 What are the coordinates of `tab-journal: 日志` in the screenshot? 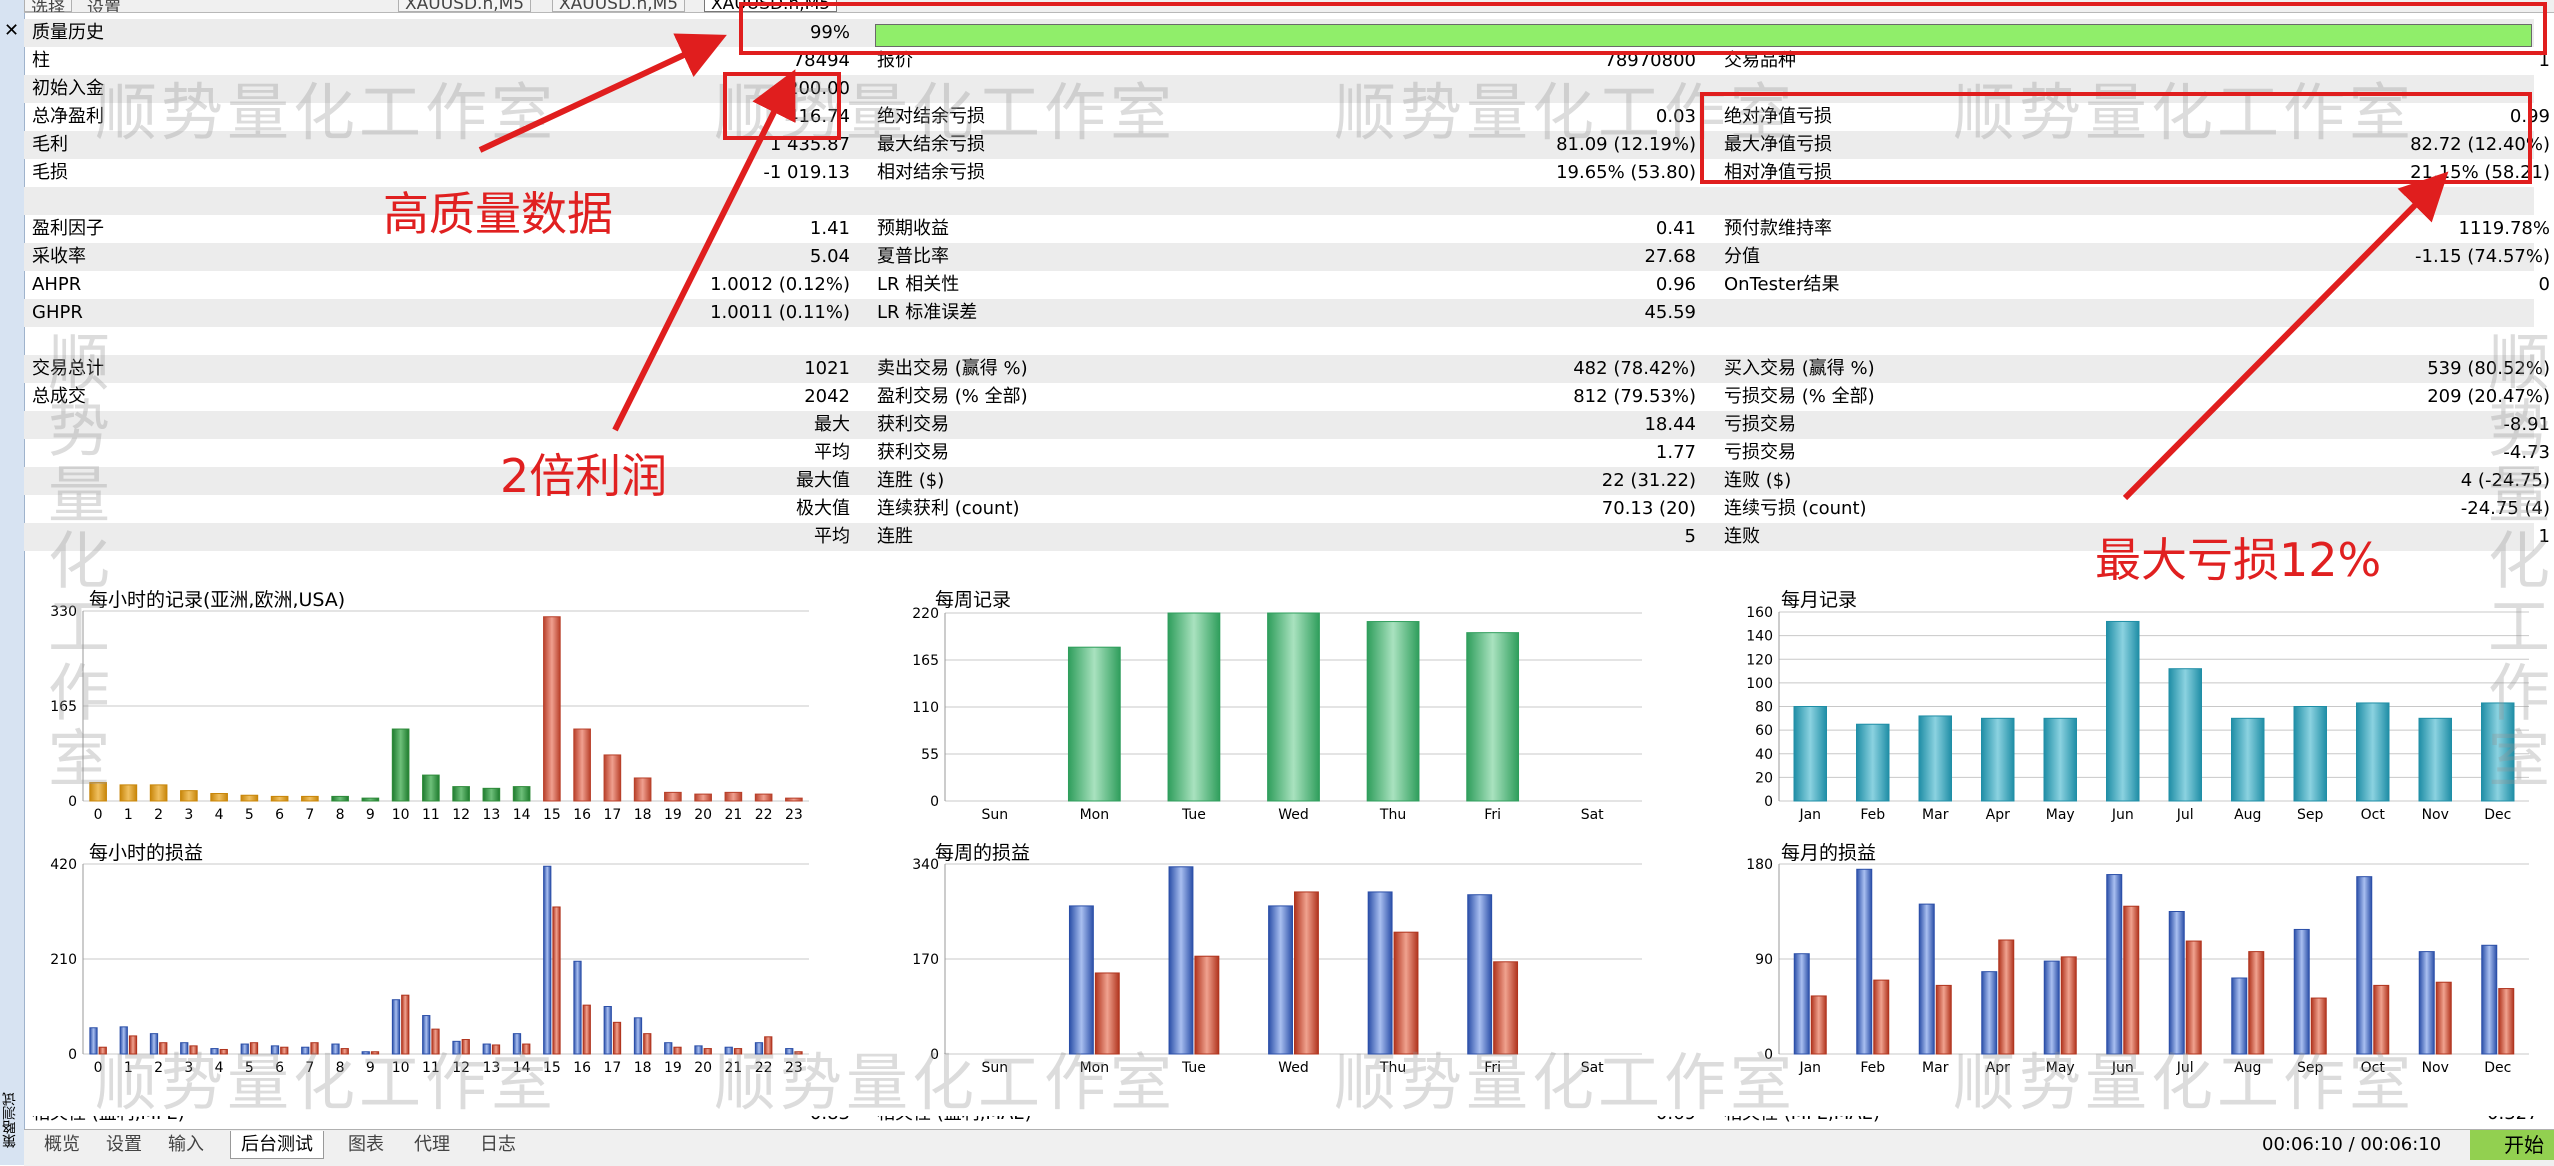 It's located at (498, 1144).